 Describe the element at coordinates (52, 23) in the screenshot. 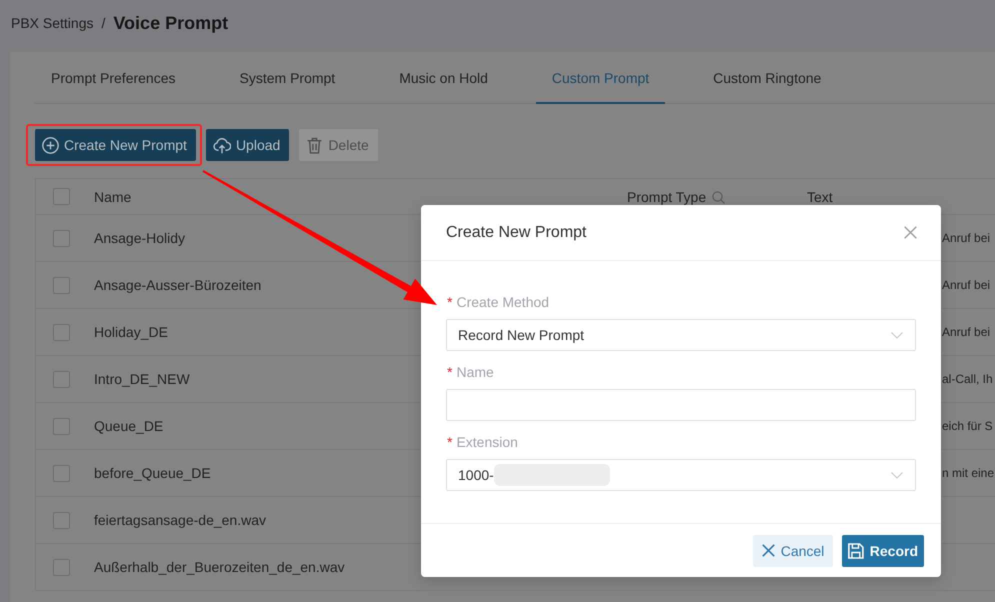

I see `breadcrumb-link: PBX Settings` at that location.